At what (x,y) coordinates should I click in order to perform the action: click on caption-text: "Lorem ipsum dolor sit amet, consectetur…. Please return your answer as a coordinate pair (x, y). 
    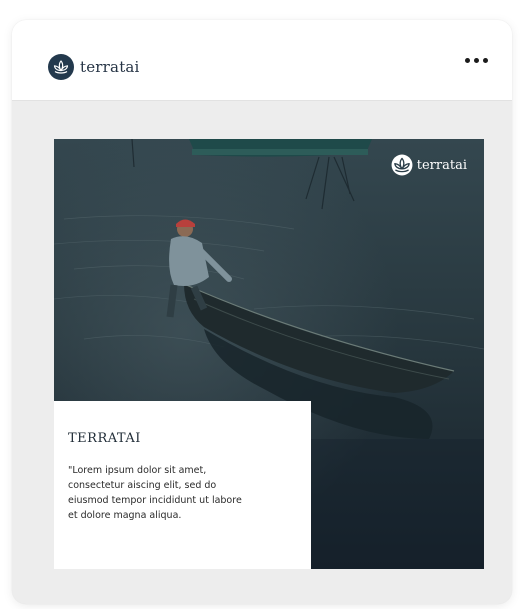
    Looking at the image, I should click on (155, 493).